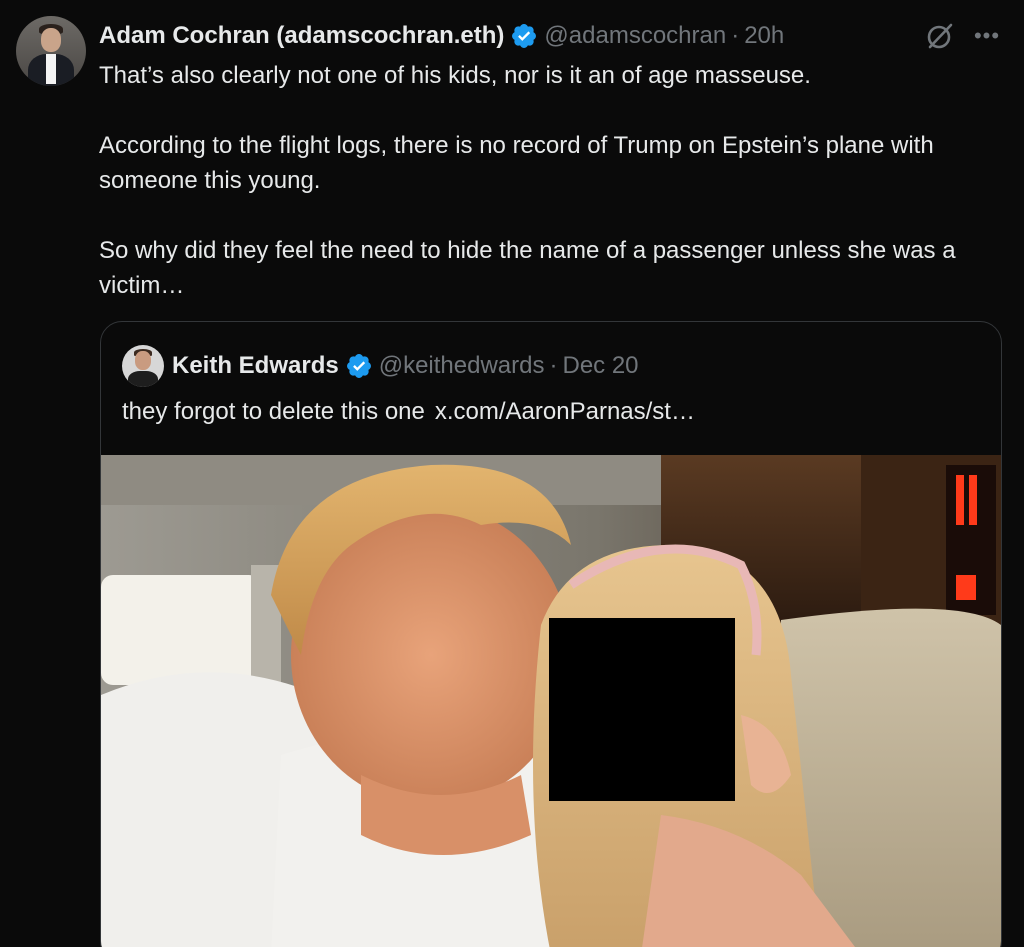 This screenshot has height=947, width=1024. Describe the element at coordinates (600, 366) in the screenshot. I see `quoted-post-date: Dec 20` at that location.